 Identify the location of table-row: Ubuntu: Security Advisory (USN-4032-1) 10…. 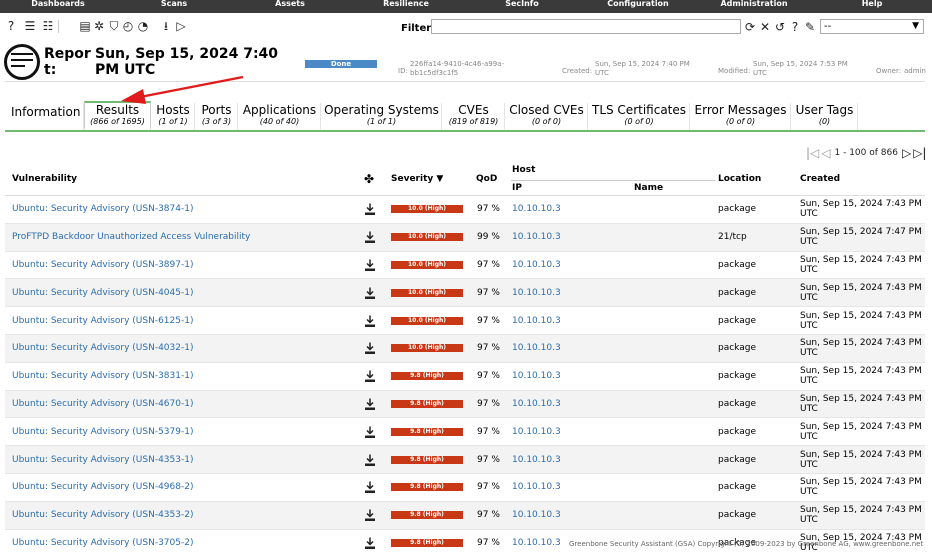
(465, 348).